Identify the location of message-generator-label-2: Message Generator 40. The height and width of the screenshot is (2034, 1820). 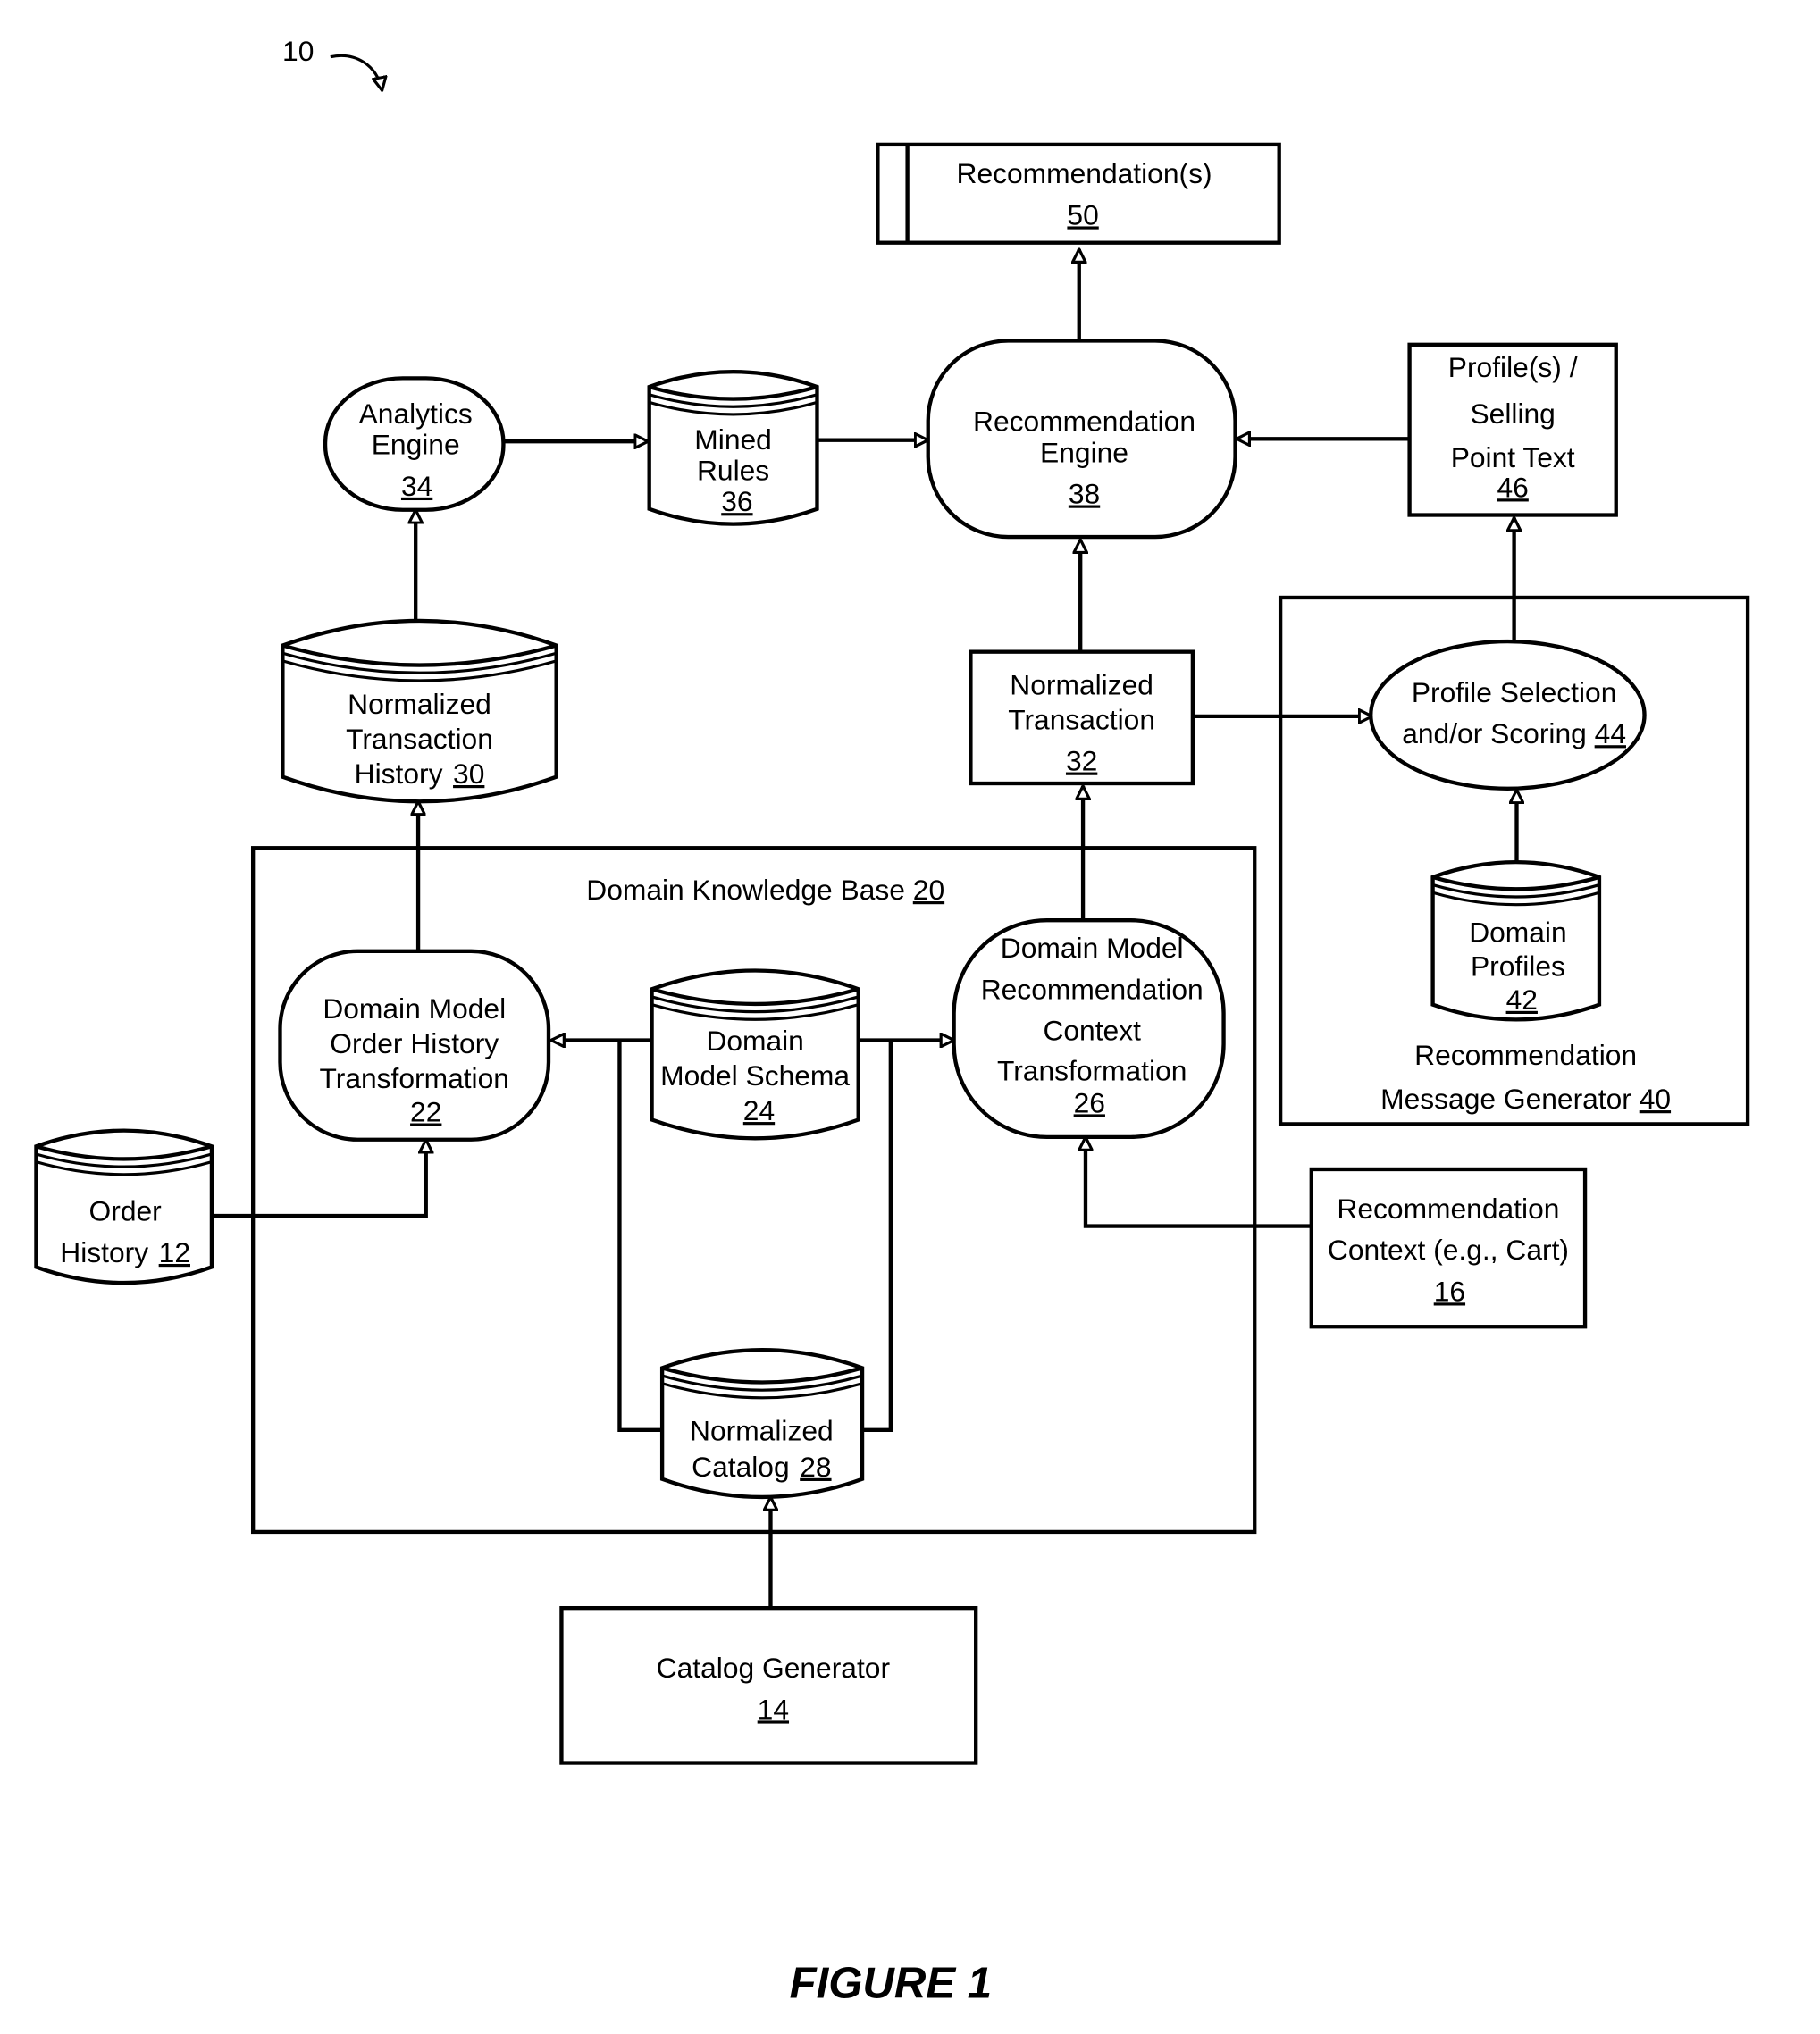
(1526, 1099).